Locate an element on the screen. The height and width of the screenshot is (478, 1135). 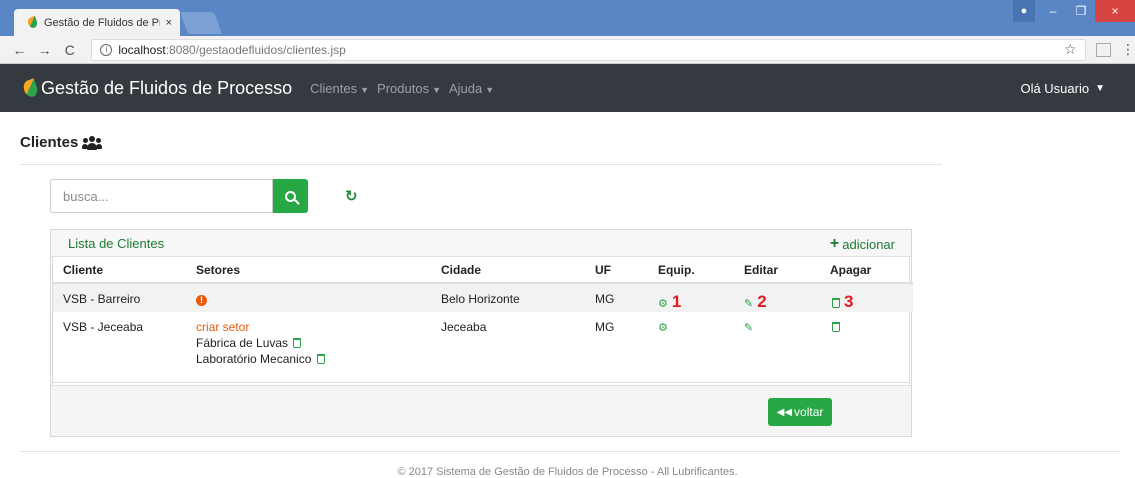
cell-cidade: Jeceaba is located at coordinates (464, 327).